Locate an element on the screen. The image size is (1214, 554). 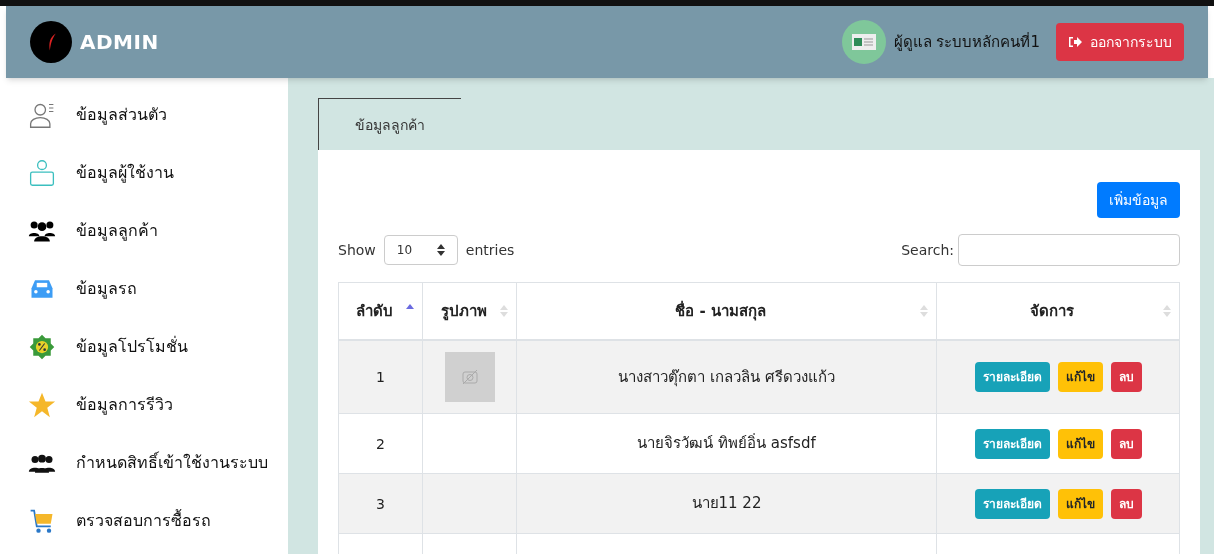
user-at-desk-icon is located at coordinates (42, 173).